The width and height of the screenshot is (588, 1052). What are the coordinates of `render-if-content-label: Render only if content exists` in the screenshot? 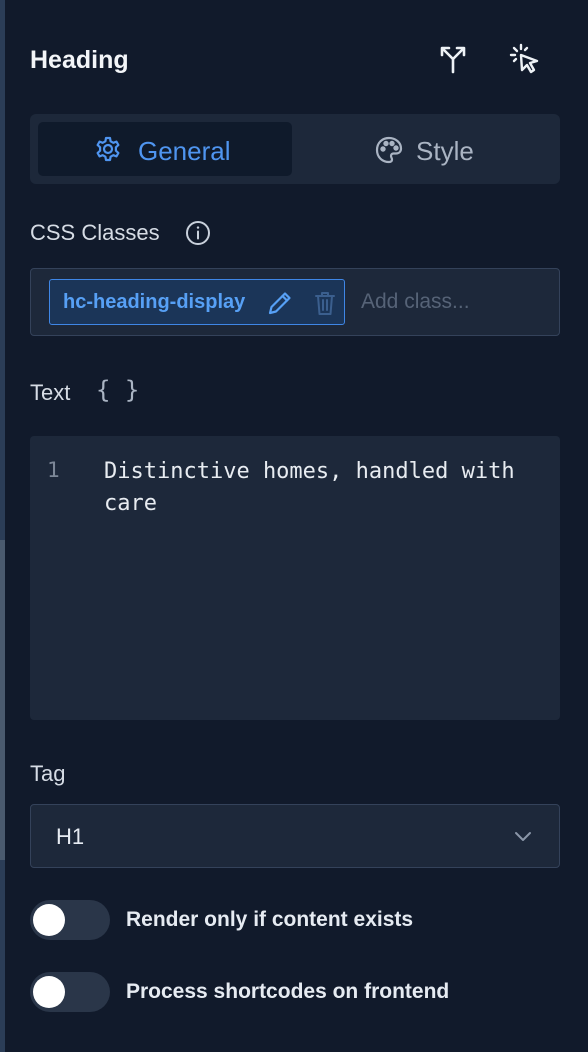 It's located at (270, 919).